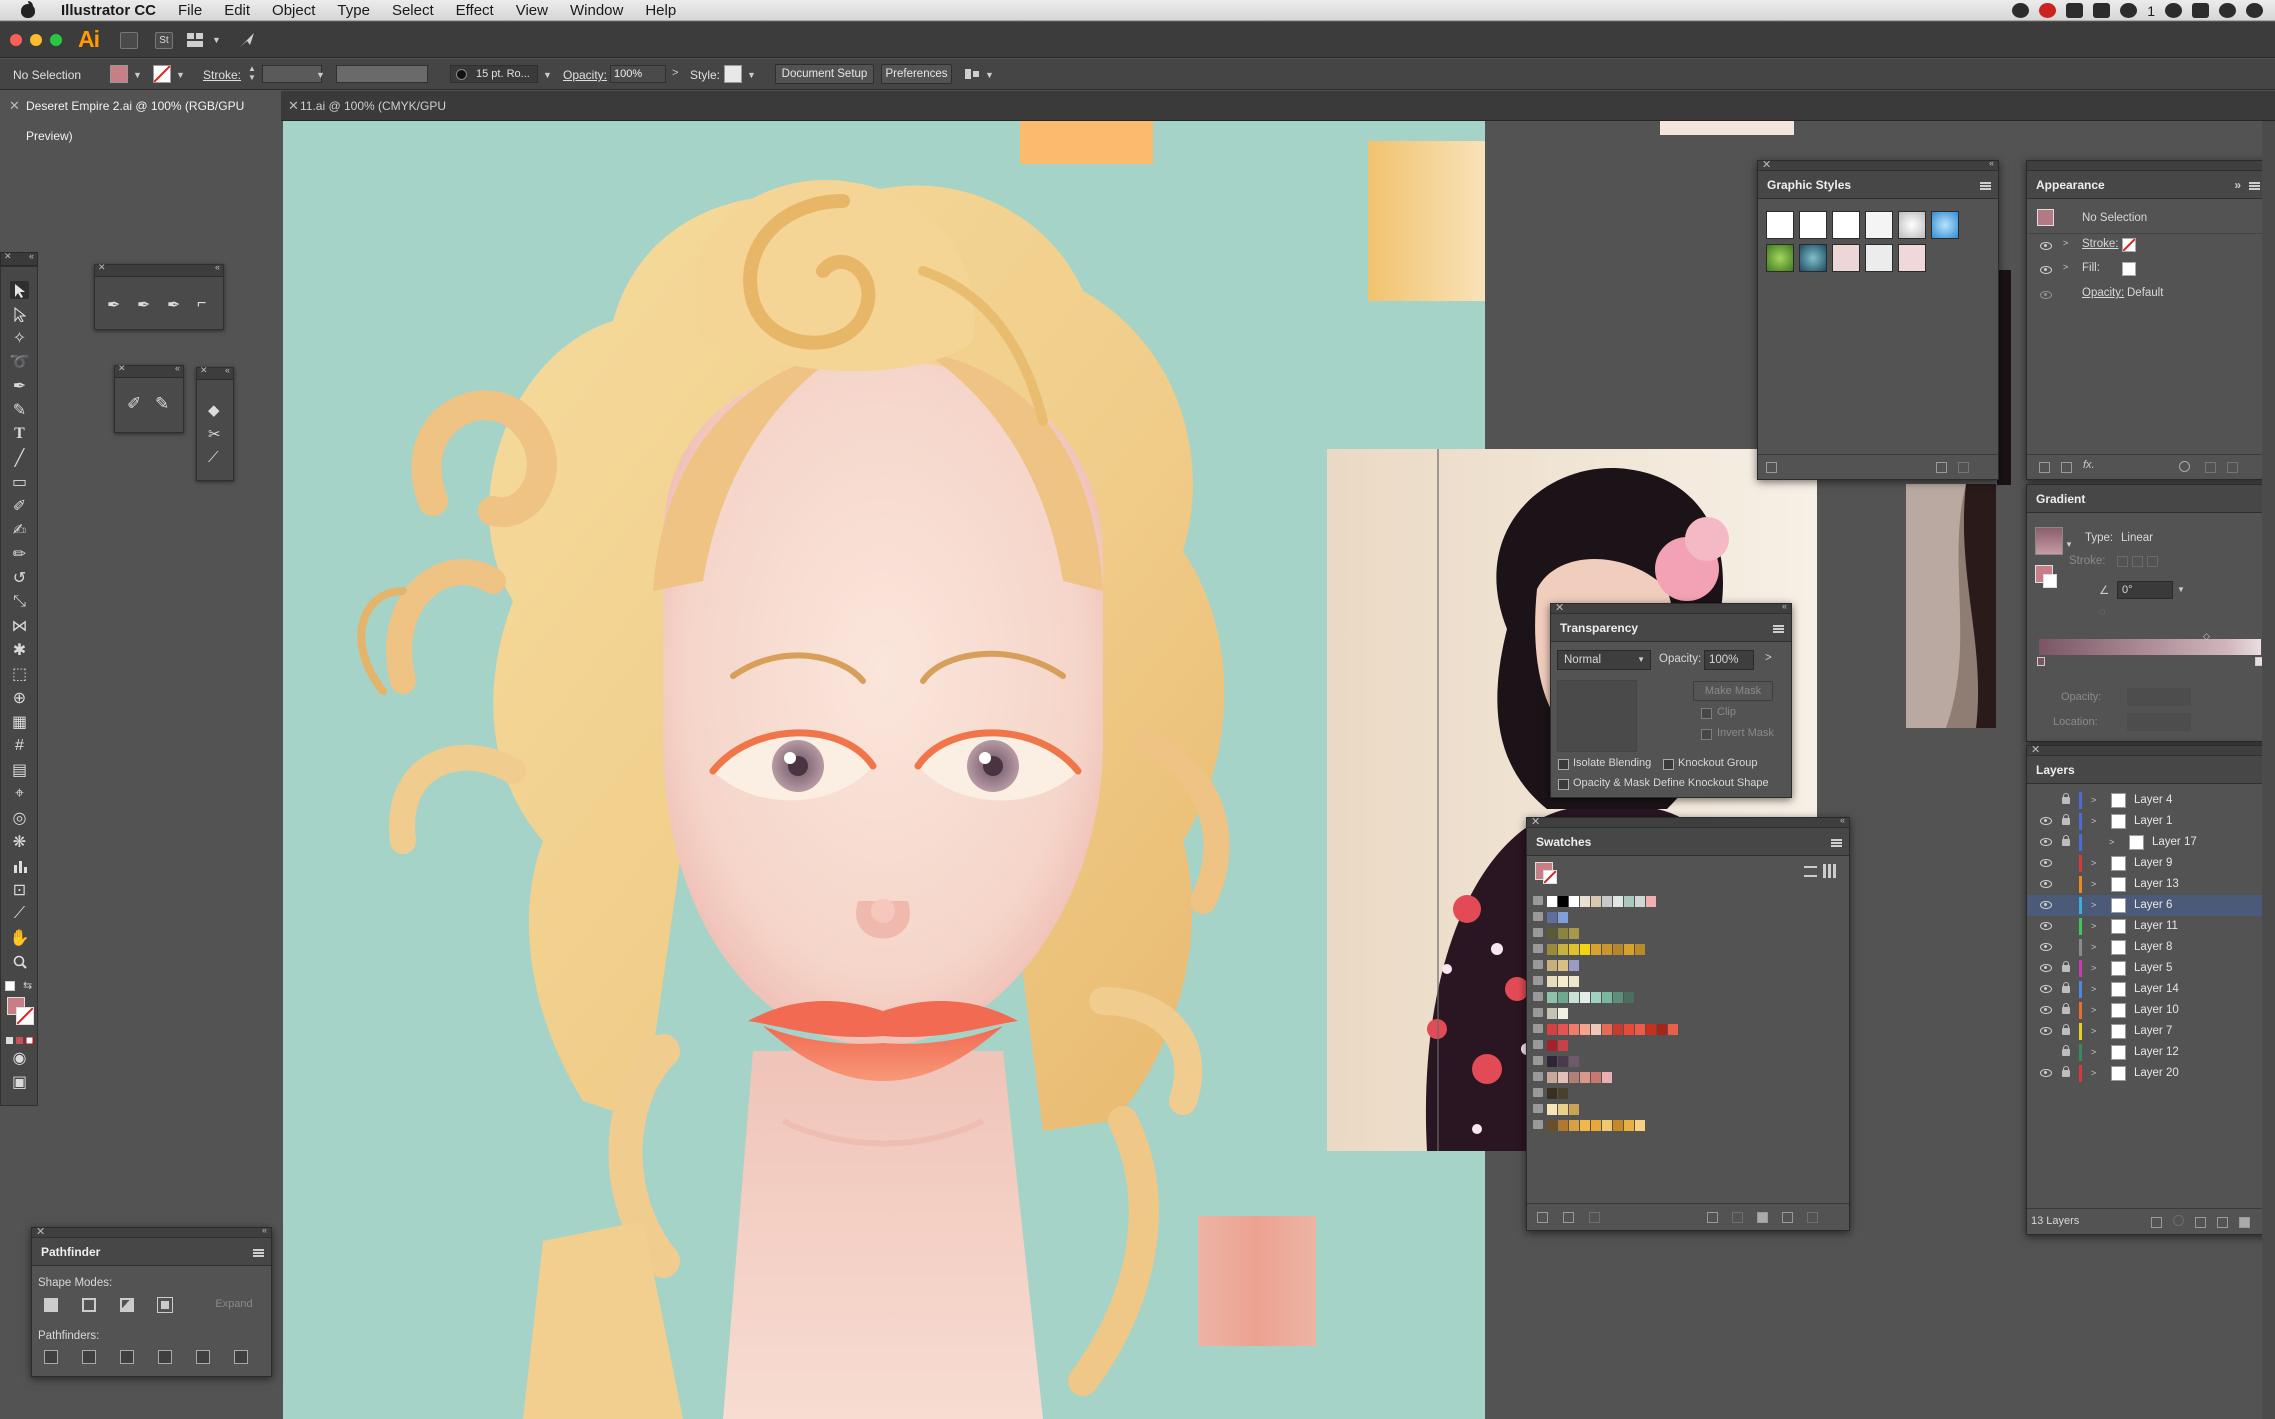  What do you see at coordinates (214, 434) in the screenshot?
I see `scissors-tool-icon: ✂` at bounding box center [214, 434].